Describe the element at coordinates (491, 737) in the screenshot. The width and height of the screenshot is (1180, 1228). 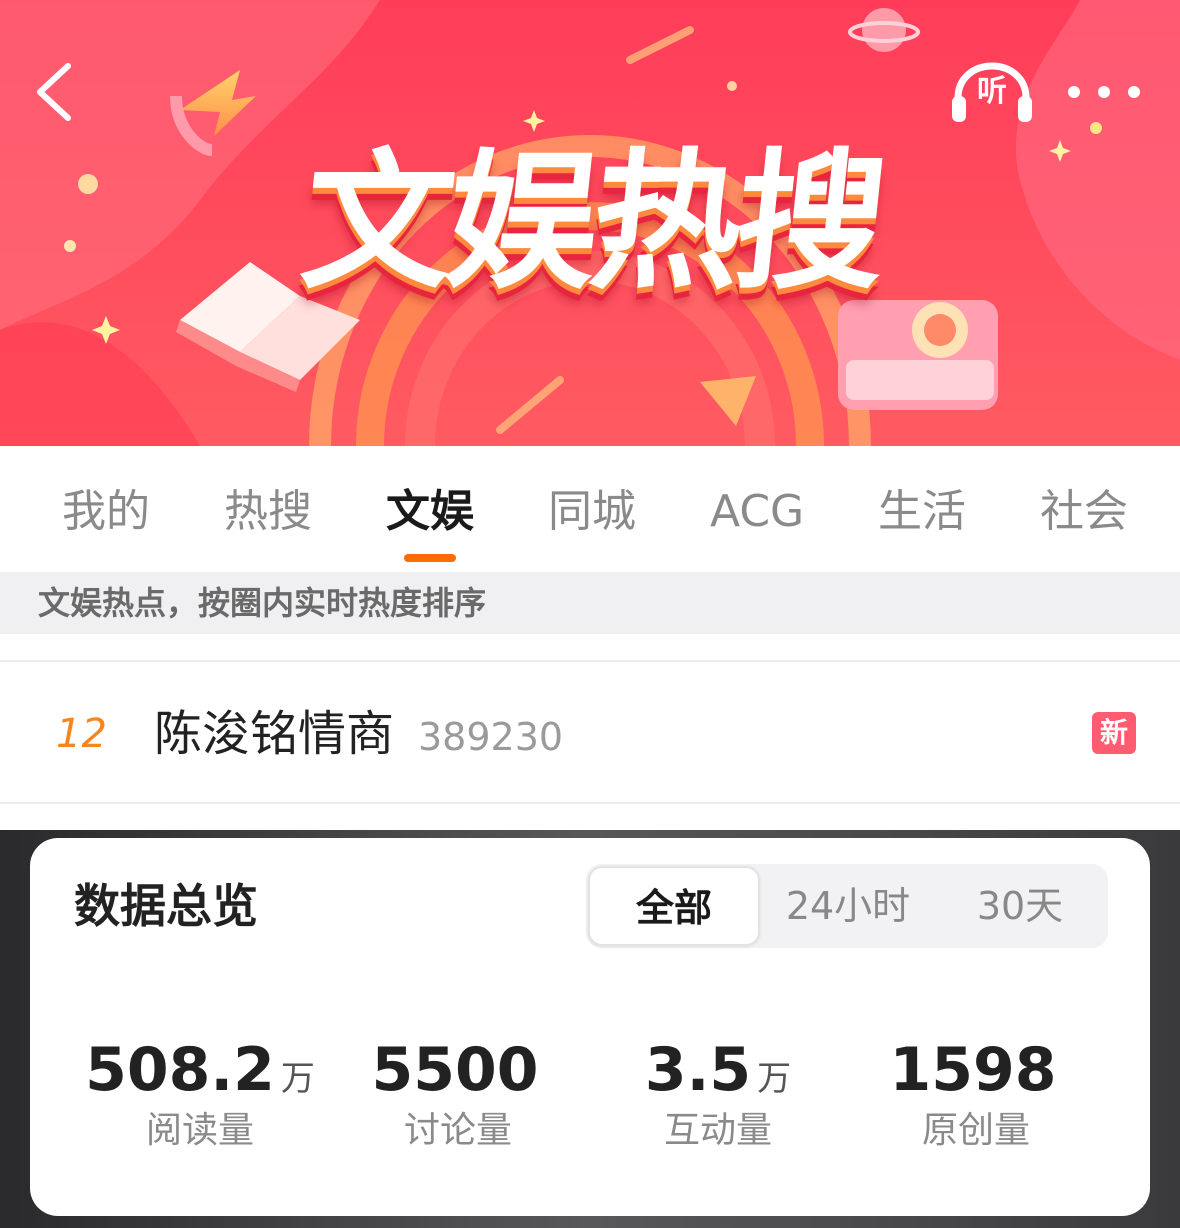
I see `heat-count: 389230` at that location.